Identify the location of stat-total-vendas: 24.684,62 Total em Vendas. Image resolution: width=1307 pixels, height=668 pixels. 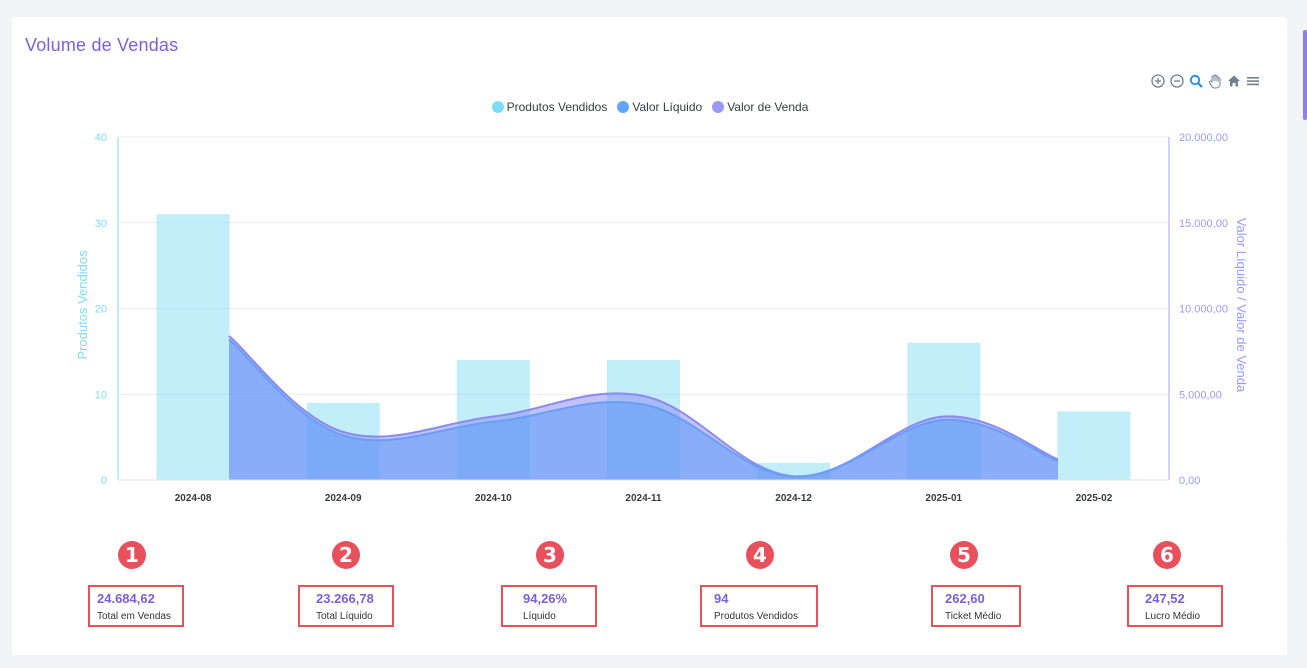
(136, 606).